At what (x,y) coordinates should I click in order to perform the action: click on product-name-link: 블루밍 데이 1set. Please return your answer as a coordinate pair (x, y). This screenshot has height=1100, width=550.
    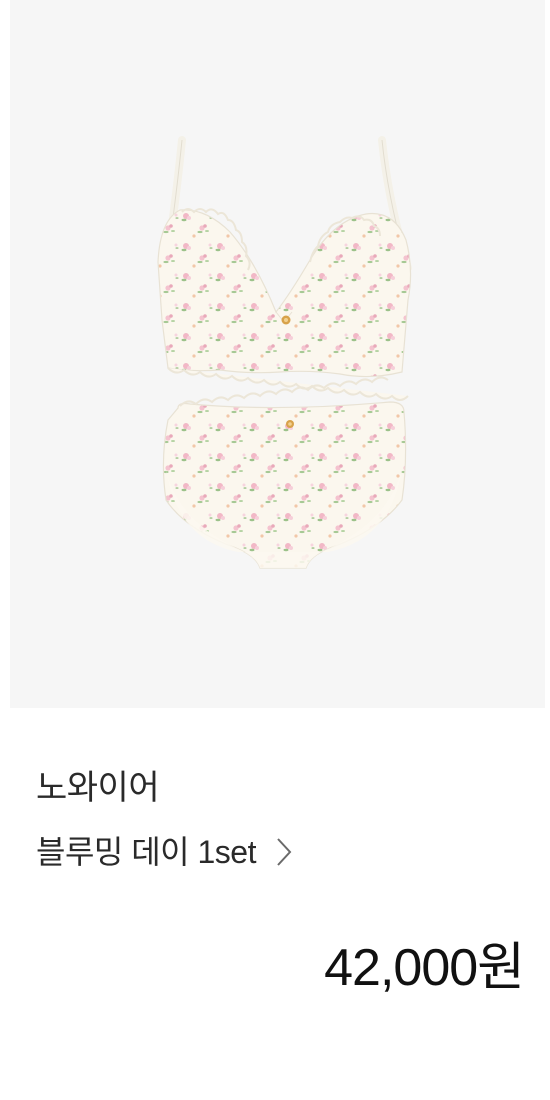
    Looking at the image, I should click on (165, 852).